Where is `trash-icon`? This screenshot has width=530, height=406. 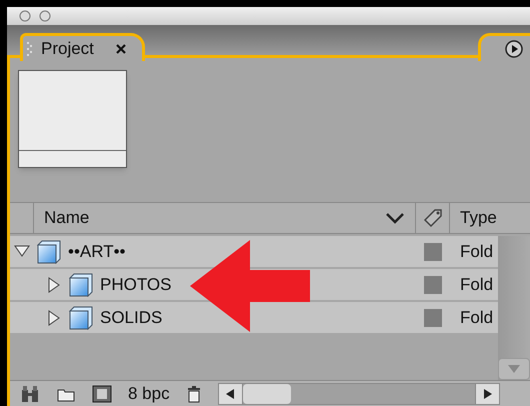 trash-icon is located at coordinates (194, 393).